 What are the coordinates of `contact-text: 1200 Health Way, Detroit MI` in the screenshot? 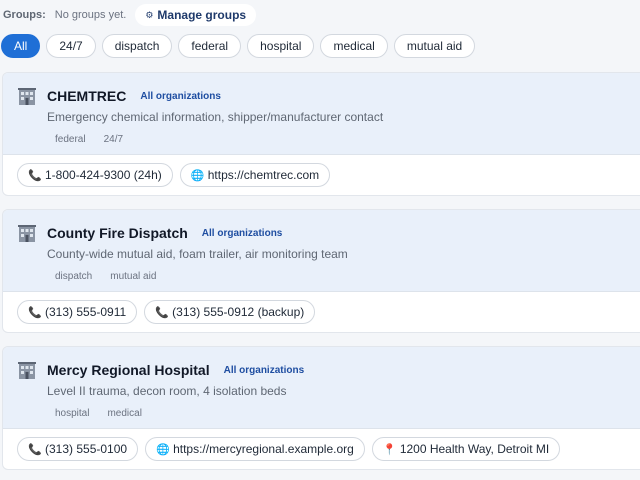 It's located at (474, 449).